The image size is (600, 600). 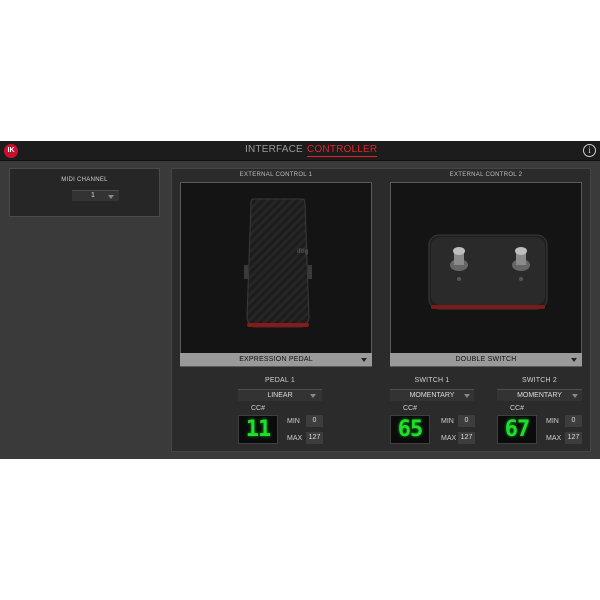 I want to click on switch-2-min-label: MIN, so click(x=552, y=421).